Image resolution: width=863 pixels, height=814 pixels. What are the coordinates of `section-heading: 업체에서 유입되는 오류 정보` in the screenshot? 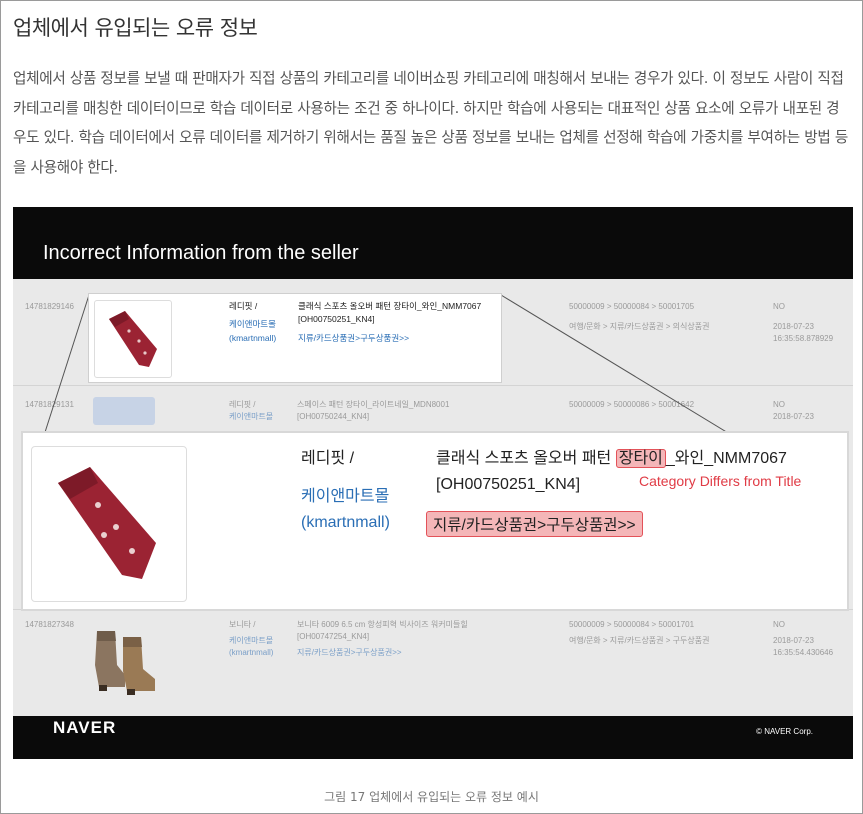 It's located at (135, 28).